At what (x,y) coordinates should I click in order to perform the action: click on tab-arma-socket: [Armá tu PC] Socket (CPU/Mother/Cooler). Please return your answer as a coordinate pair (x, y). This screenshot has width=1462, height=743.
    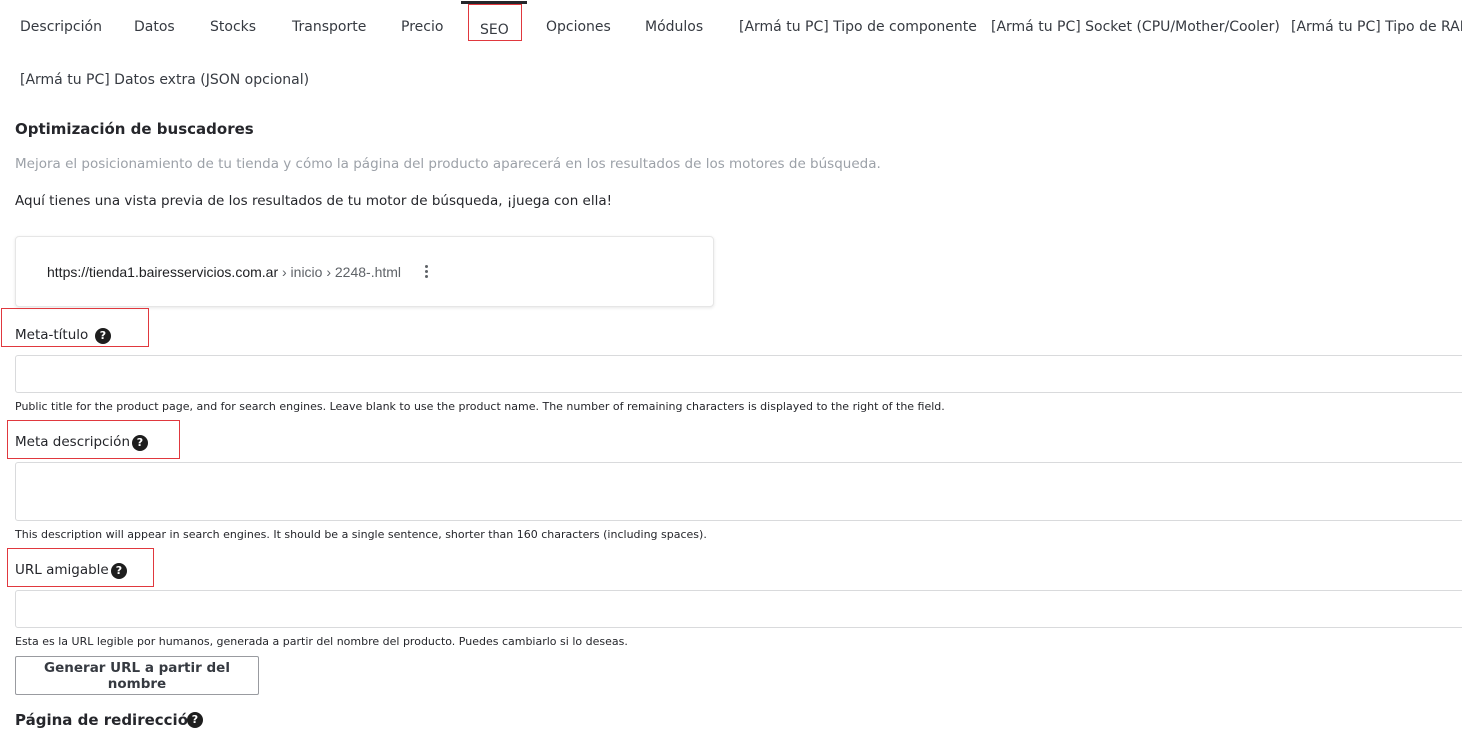
    Looking at the image, I should click on (1135, 27).